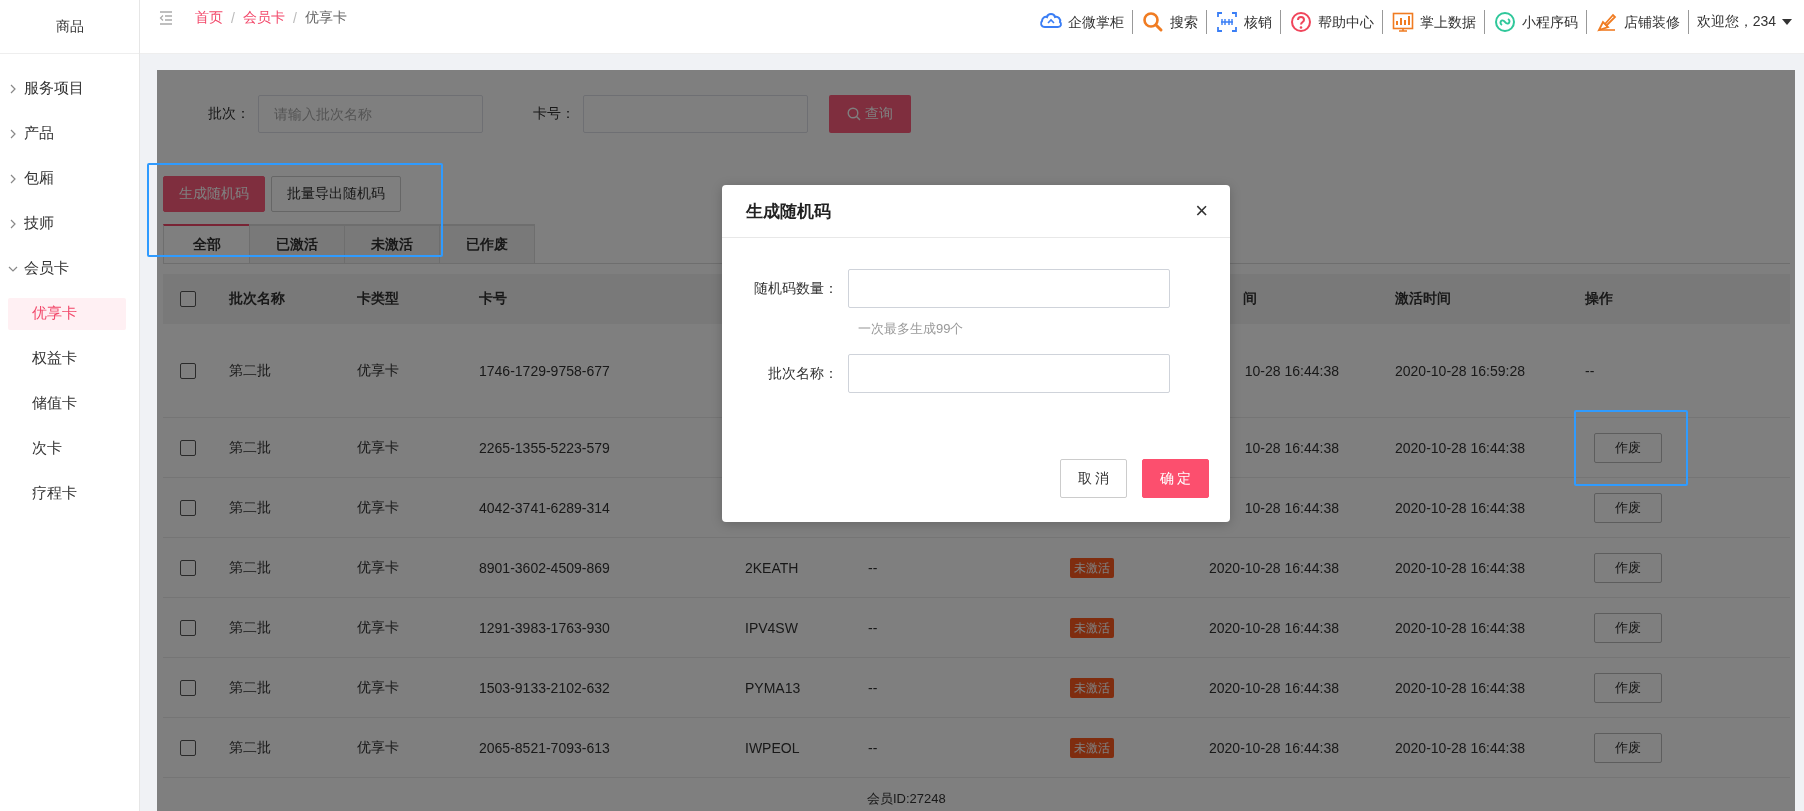  Describe the element at coordinates (67, 493) in the screenshot. I see `sidebar-subitem: 疗程卡` at that location.